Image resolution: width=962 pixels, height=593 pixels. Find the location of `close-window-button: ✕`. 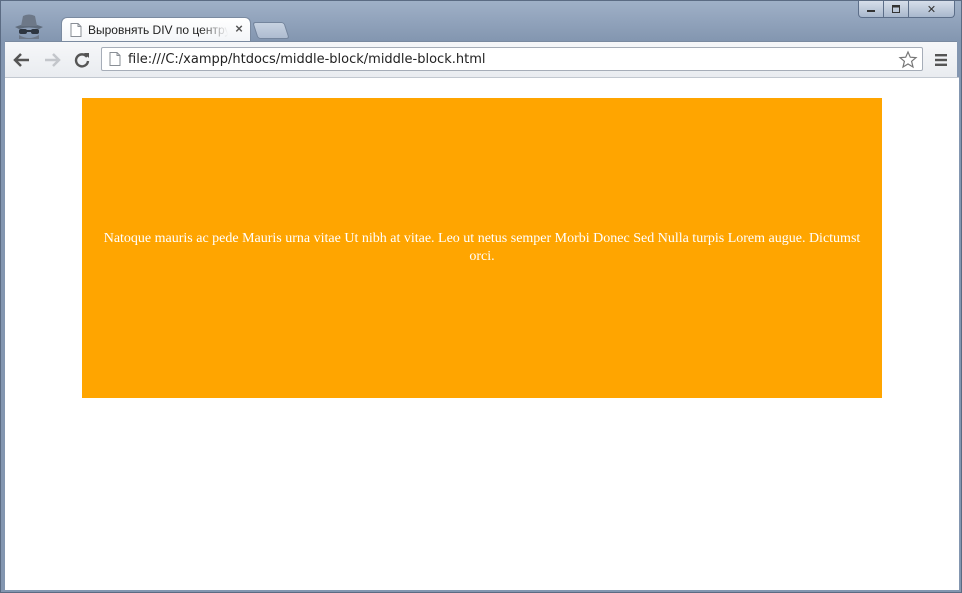

close-window-button: ✕ is located at coordinates (932, 9).